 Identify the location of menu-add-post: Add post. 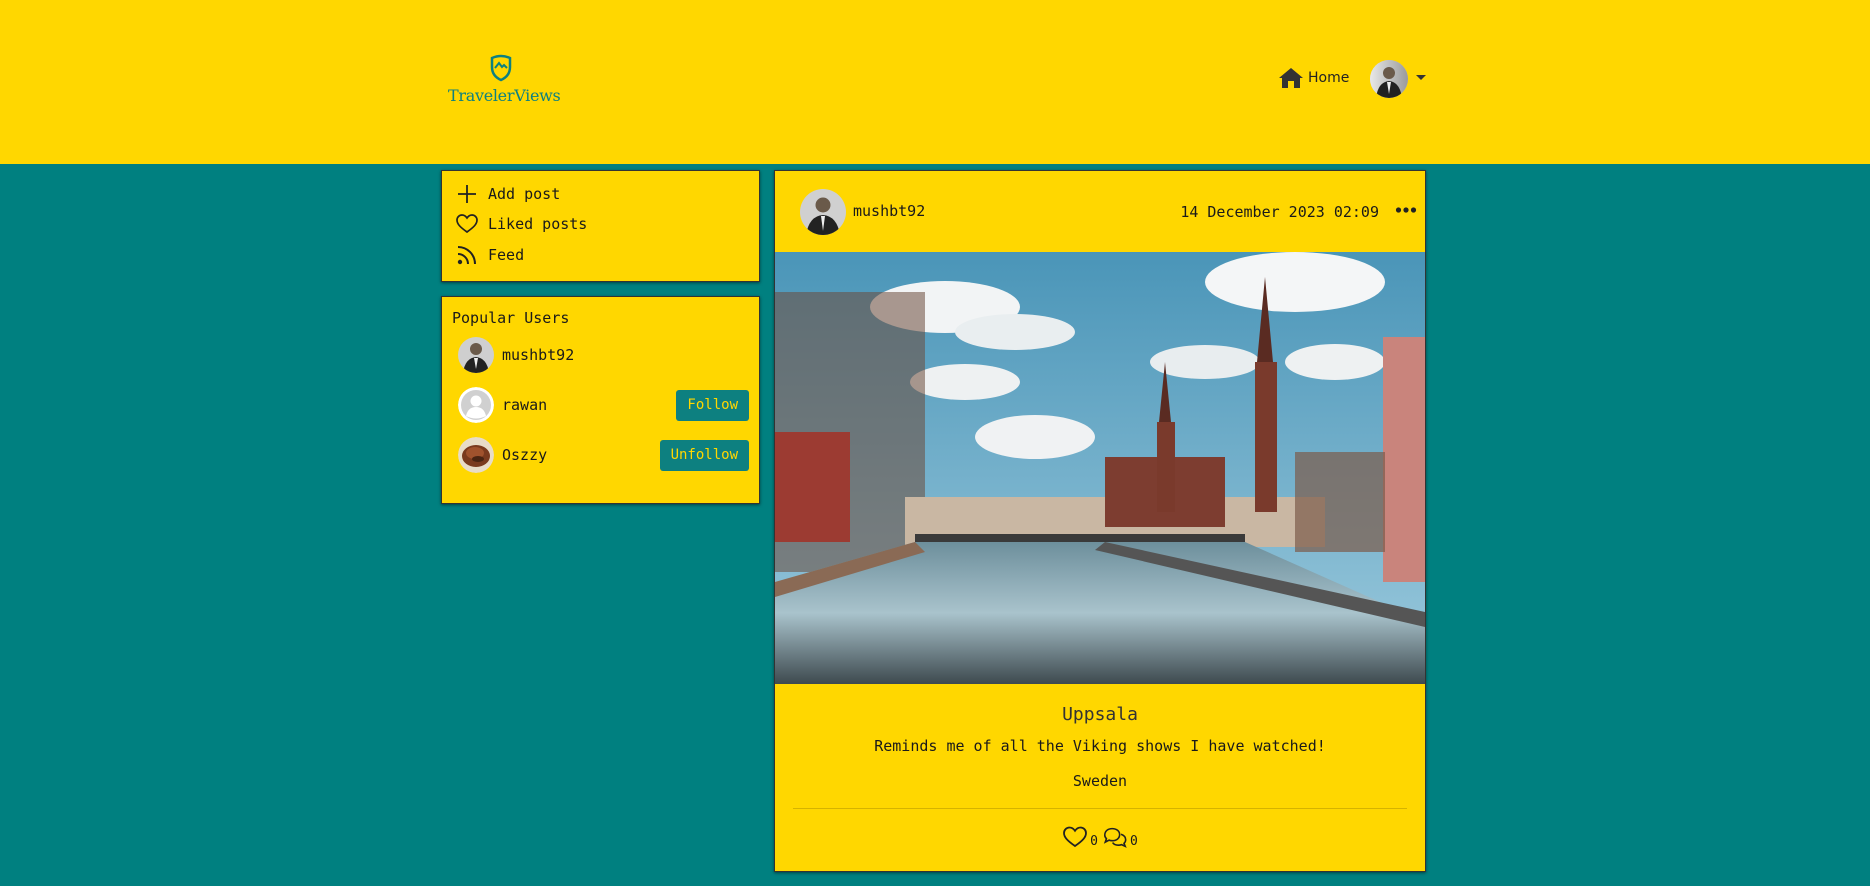
(508, 194).